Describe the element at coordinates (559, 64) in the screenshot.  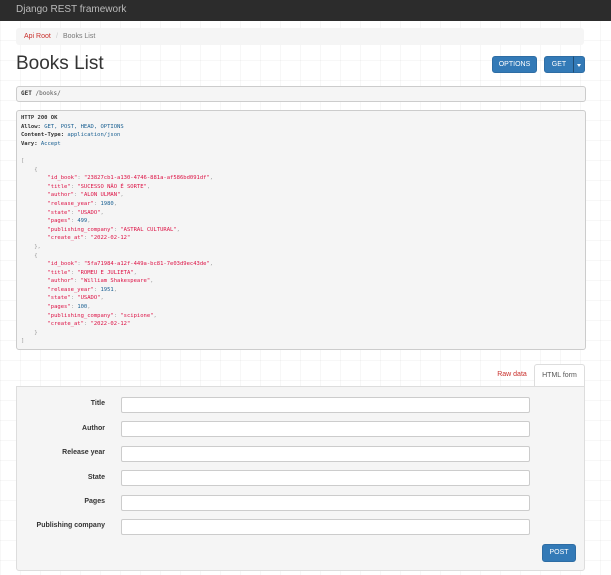
I see `get-button: GET` at that location.